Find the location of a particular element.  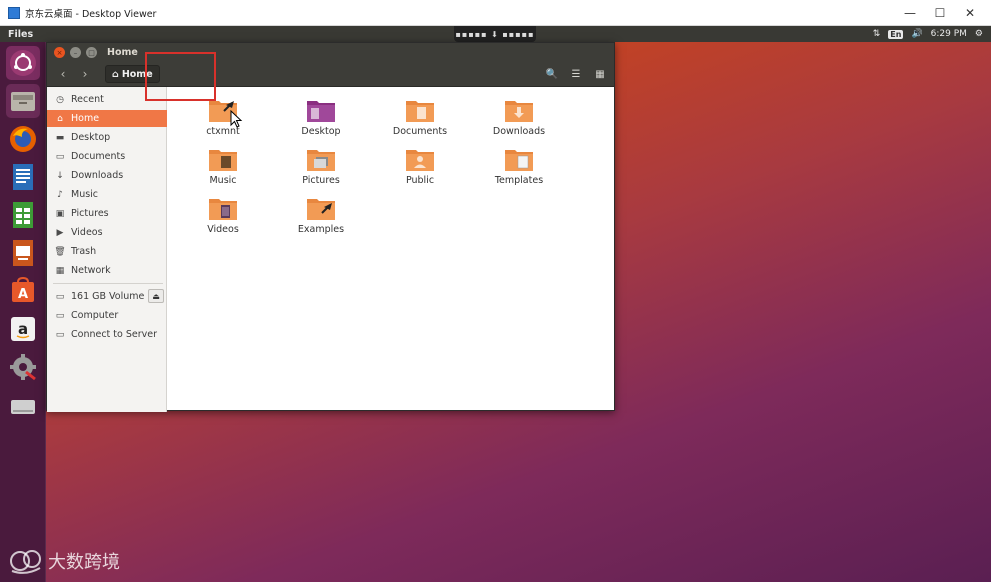

sidebar-item-music: ♪ Music is located at coordinates (107, 194).